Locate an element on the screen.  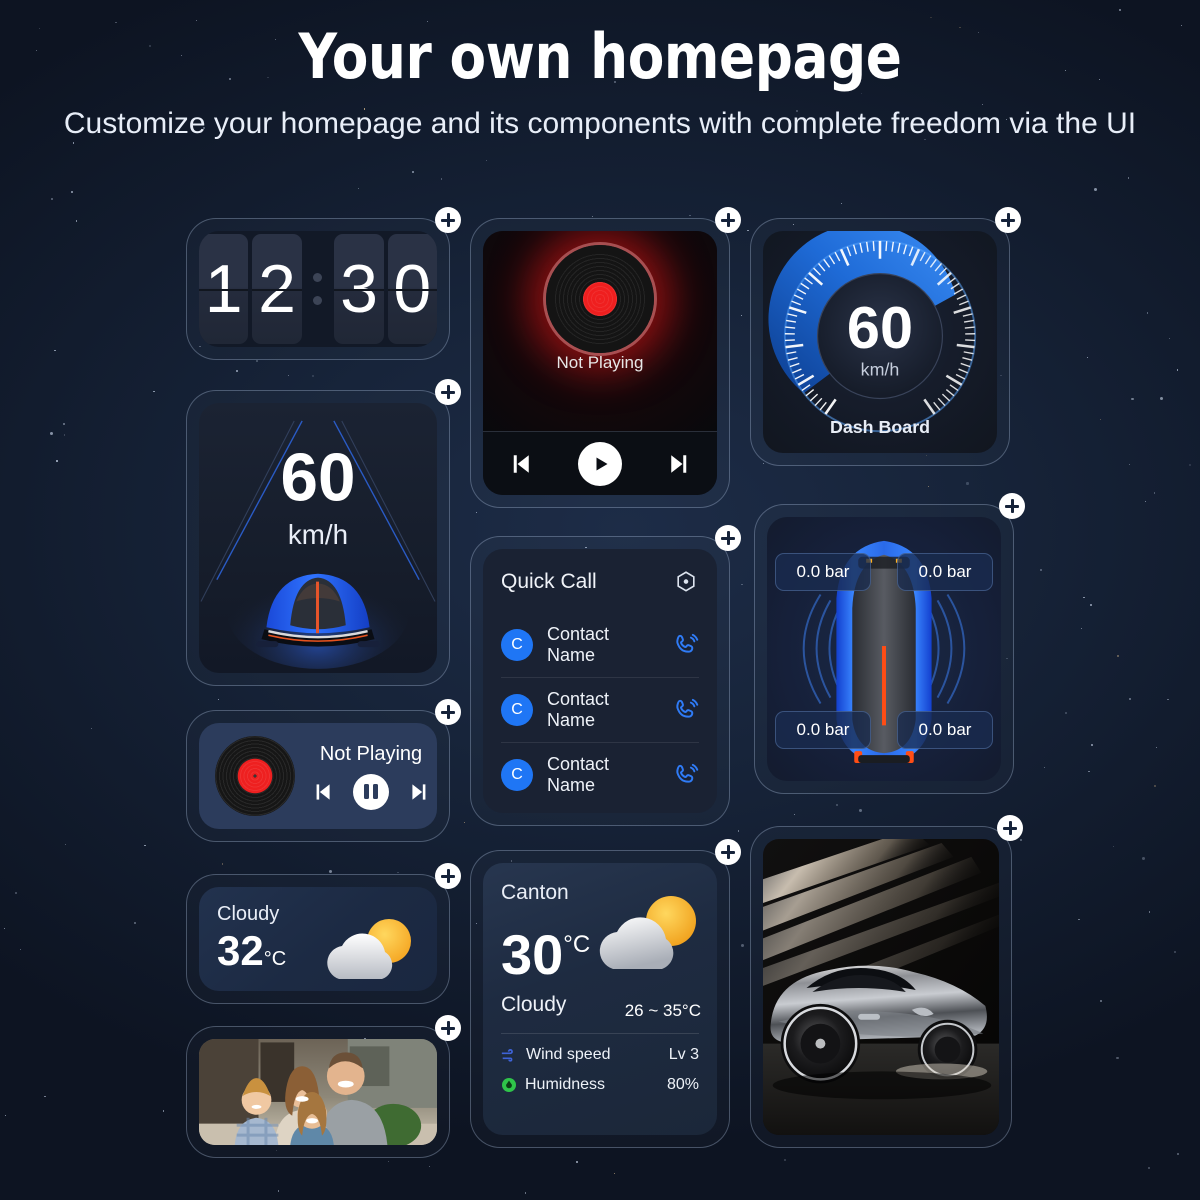
album-art-area: Not Playing is located at coordinates (600, 331).